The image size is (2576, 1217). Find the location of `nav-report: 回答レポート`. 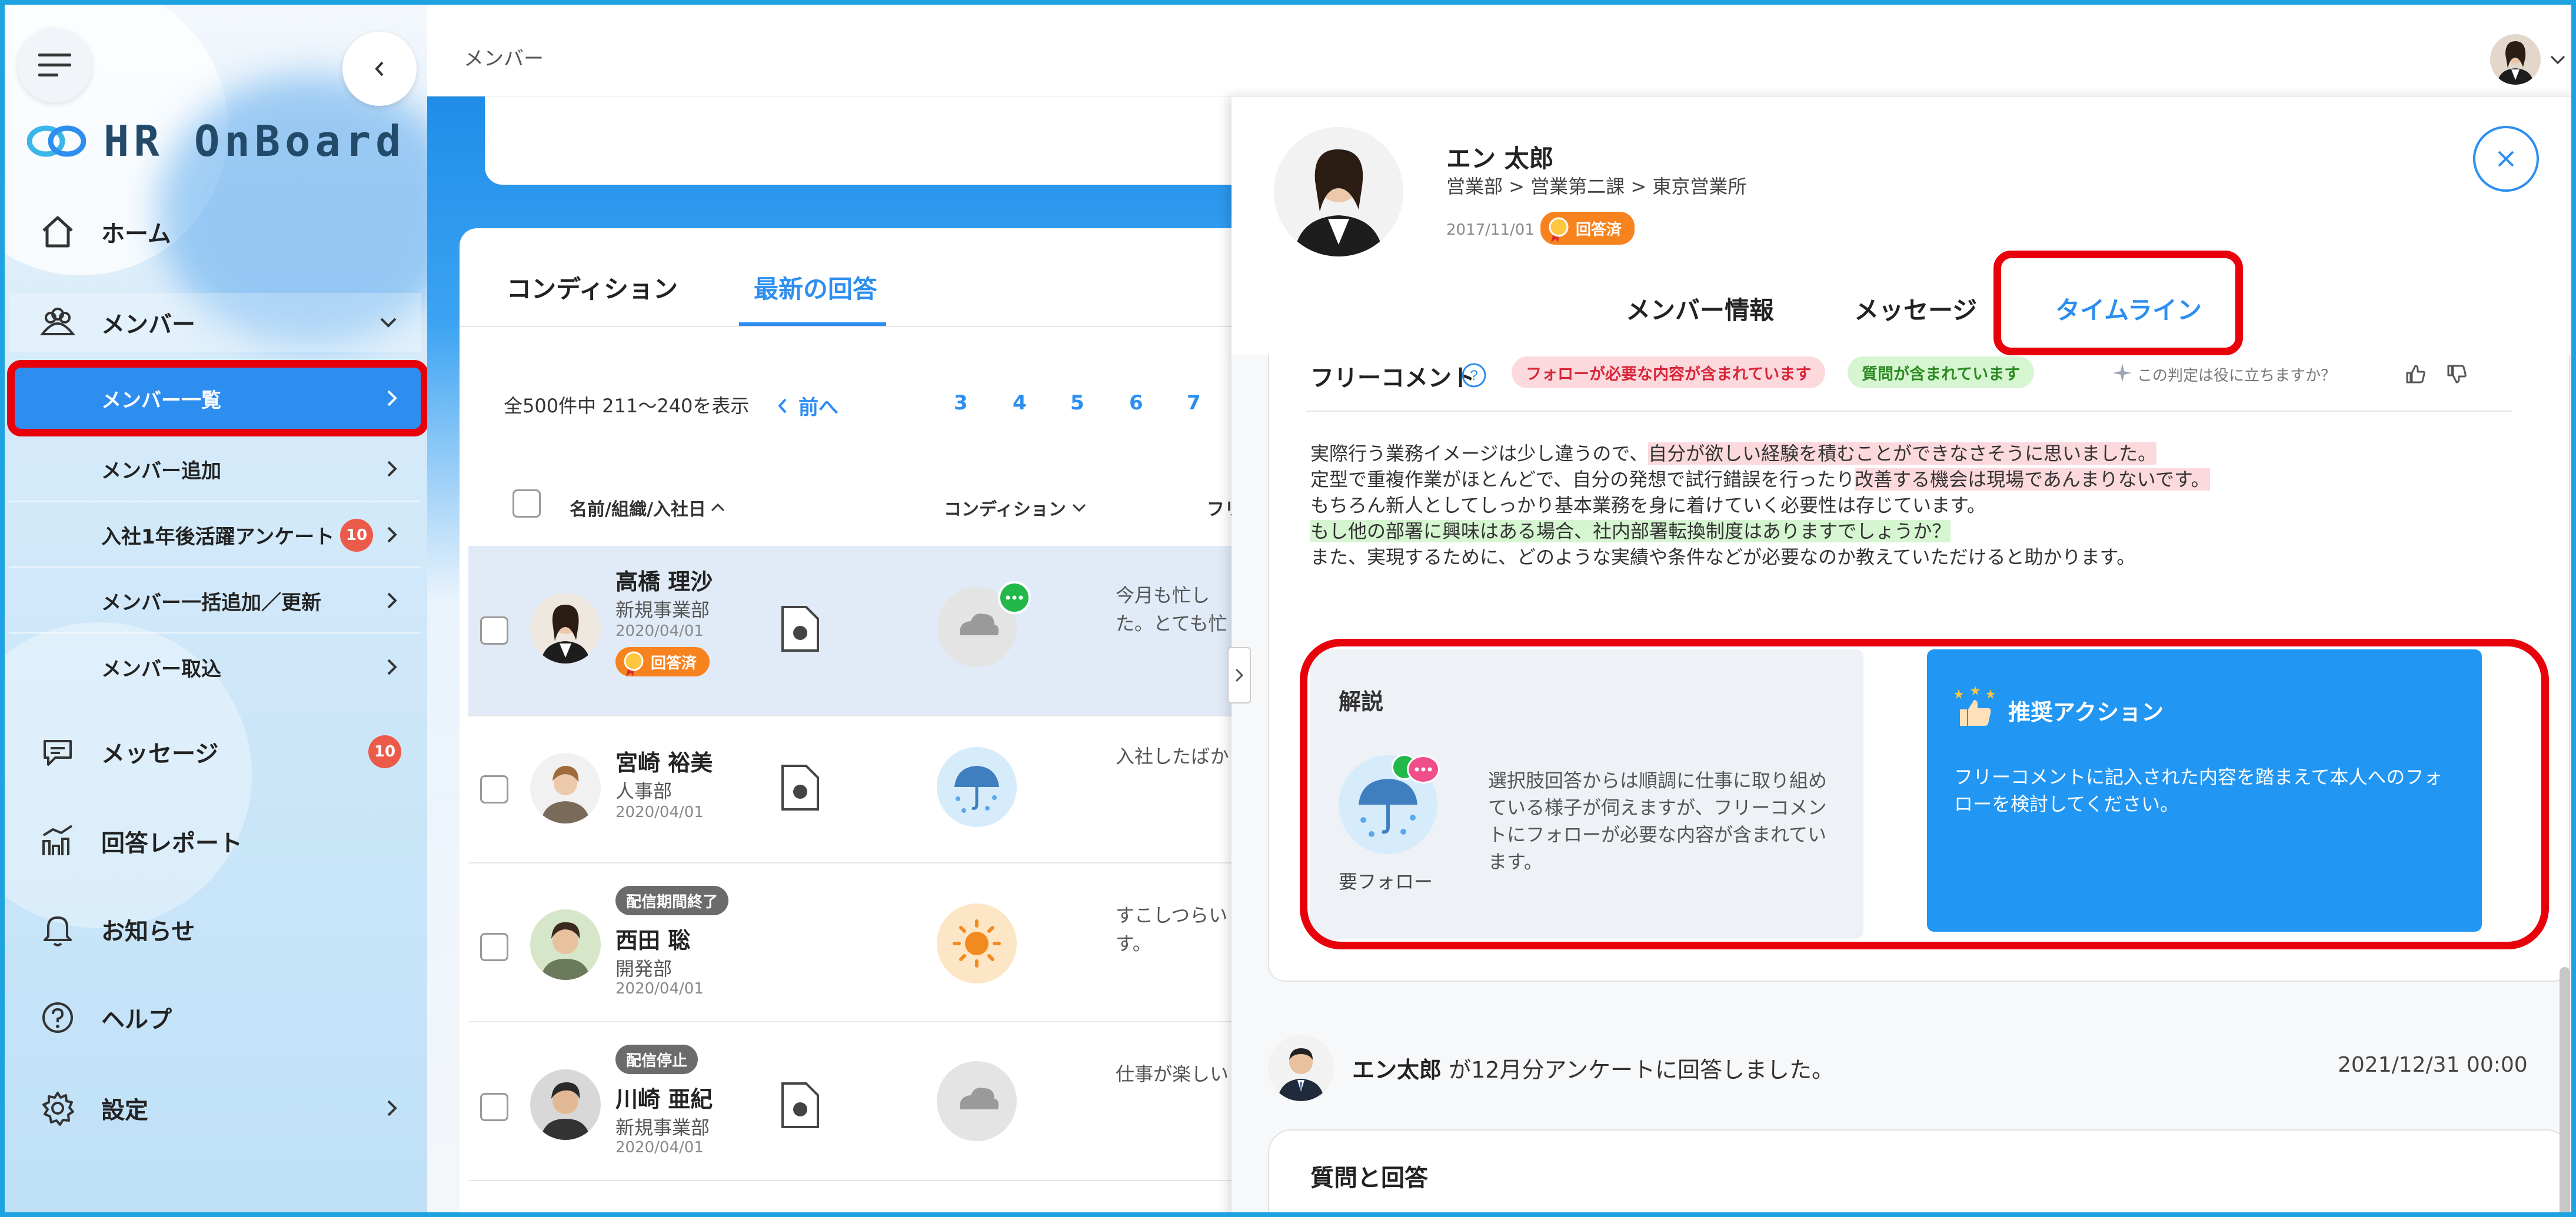

nav-report: 回答レポート is located at coordinates (215, 841).